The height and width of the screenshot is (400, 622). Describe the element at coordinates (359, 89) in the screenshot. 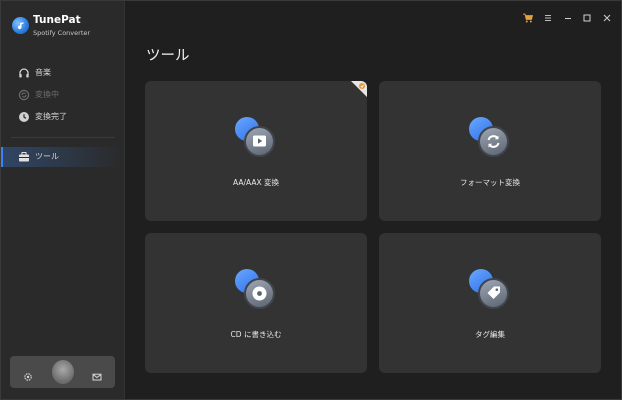

I see `corner-badge-icon` at that location.